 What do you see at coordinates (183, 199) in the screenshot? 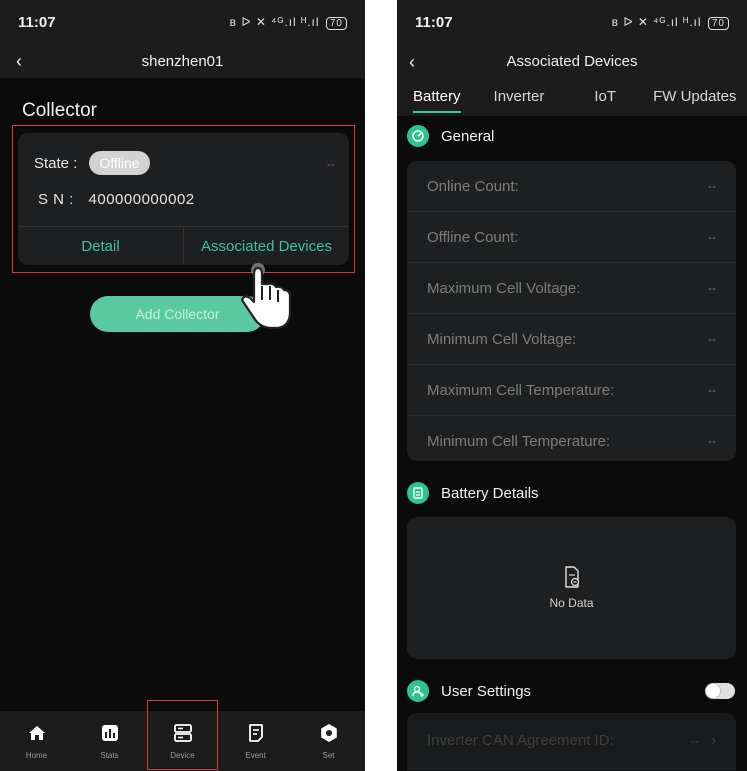
I see `highlight-box` at bounding box center [183, 199].